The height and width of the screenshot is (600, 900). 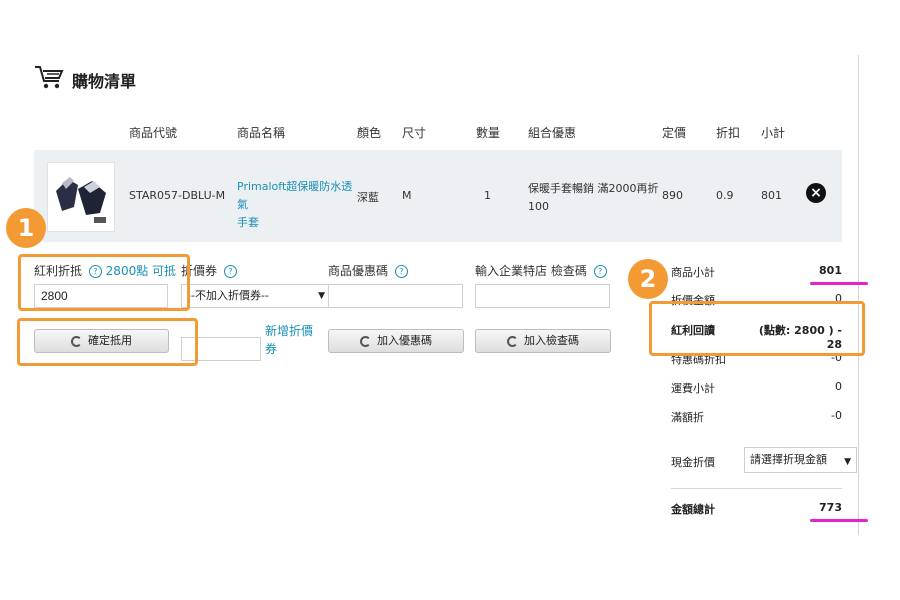 I want to click on product-name-line2: 手套, so click(x=297, y=223).